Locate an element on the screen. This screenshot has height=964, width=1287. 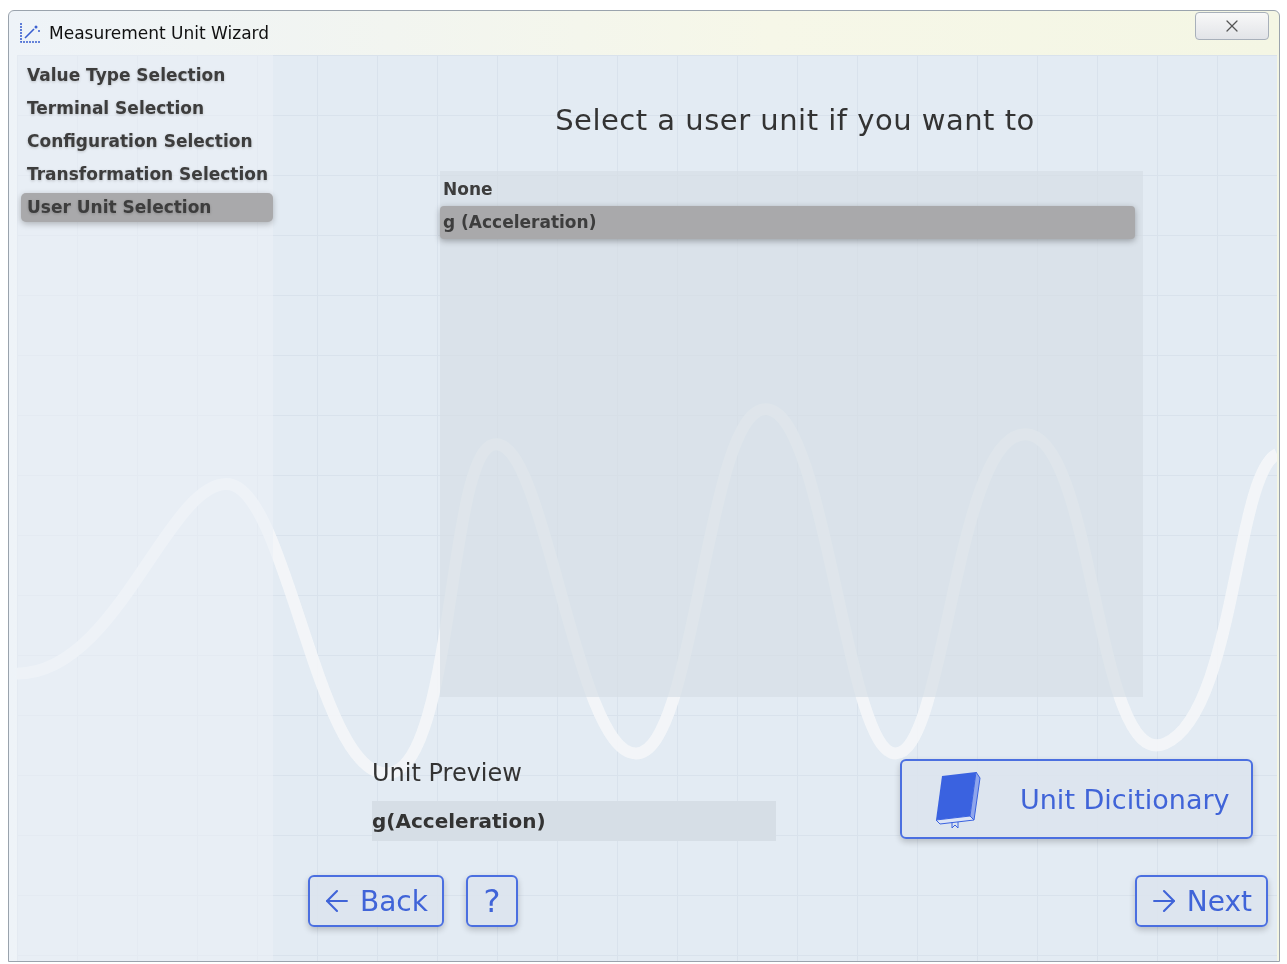
unit-item: None is located at coordinates (787, 189).